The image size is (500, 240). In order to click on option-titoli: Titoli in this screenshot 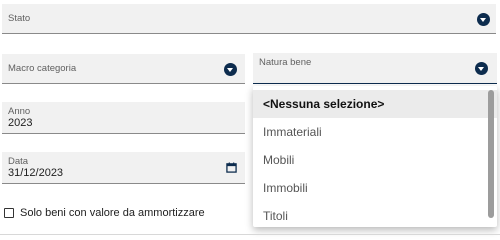, I will do `click(375, 214)`.